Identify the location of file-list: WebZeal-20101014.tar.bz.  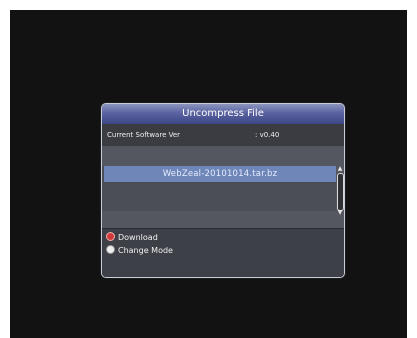
(219, 188).